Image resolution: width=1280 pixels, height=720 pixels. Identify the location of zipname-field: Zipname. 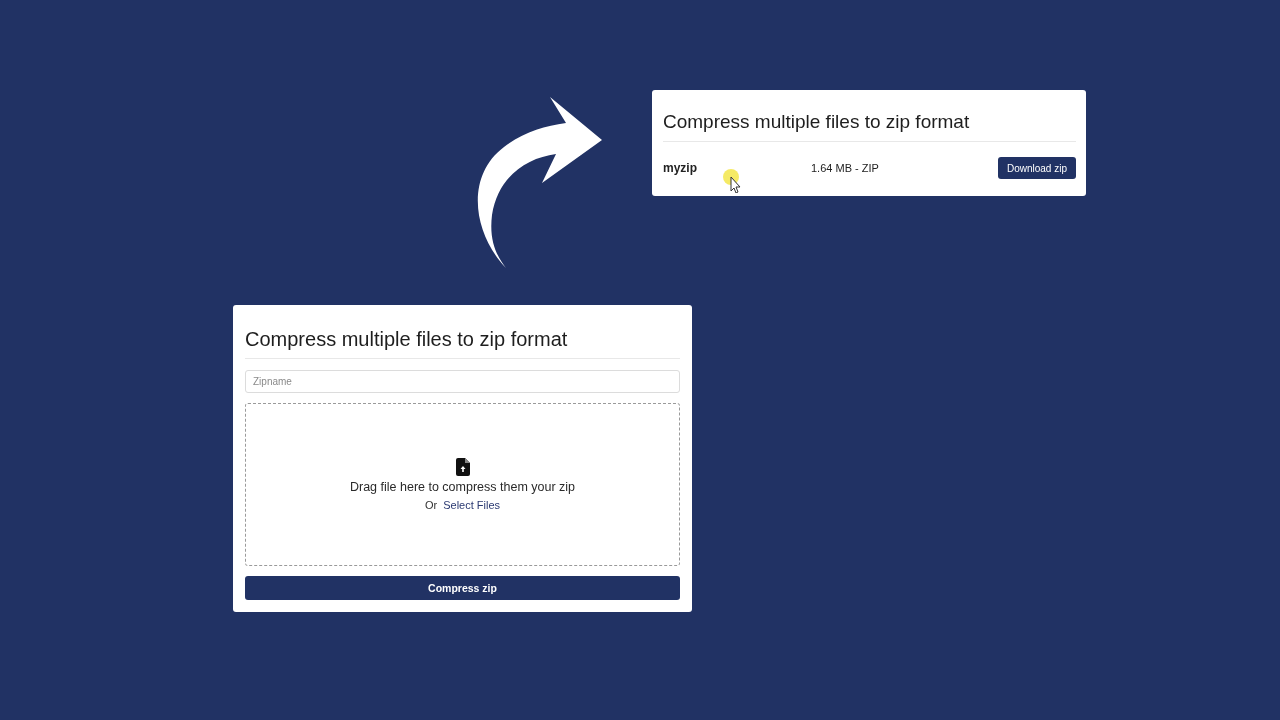
(462, 381).